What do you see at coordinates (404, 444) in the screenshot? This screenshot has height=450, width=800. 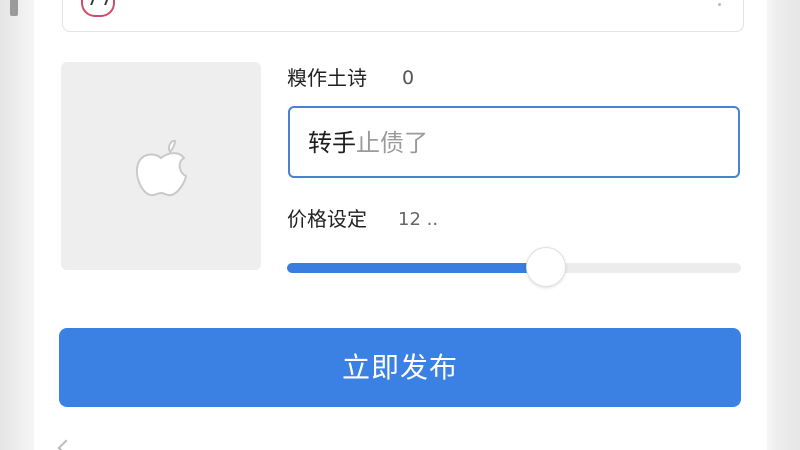 I see `bottom-options-row` at bounding box center [404, 444].